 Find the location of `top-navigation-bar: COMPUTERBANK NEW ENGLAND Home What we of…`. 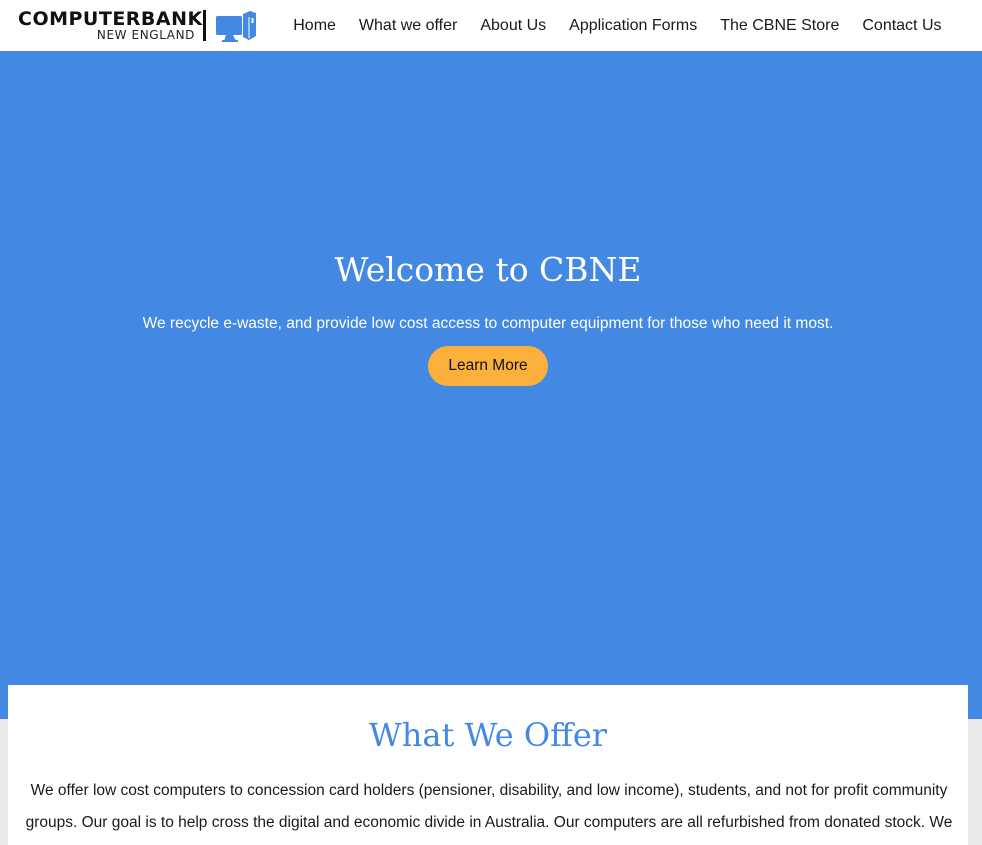

top-navigation-bar: COMPUTERBANK NEW ENGLAND Home What we of… is located at coordinates (491, 25).